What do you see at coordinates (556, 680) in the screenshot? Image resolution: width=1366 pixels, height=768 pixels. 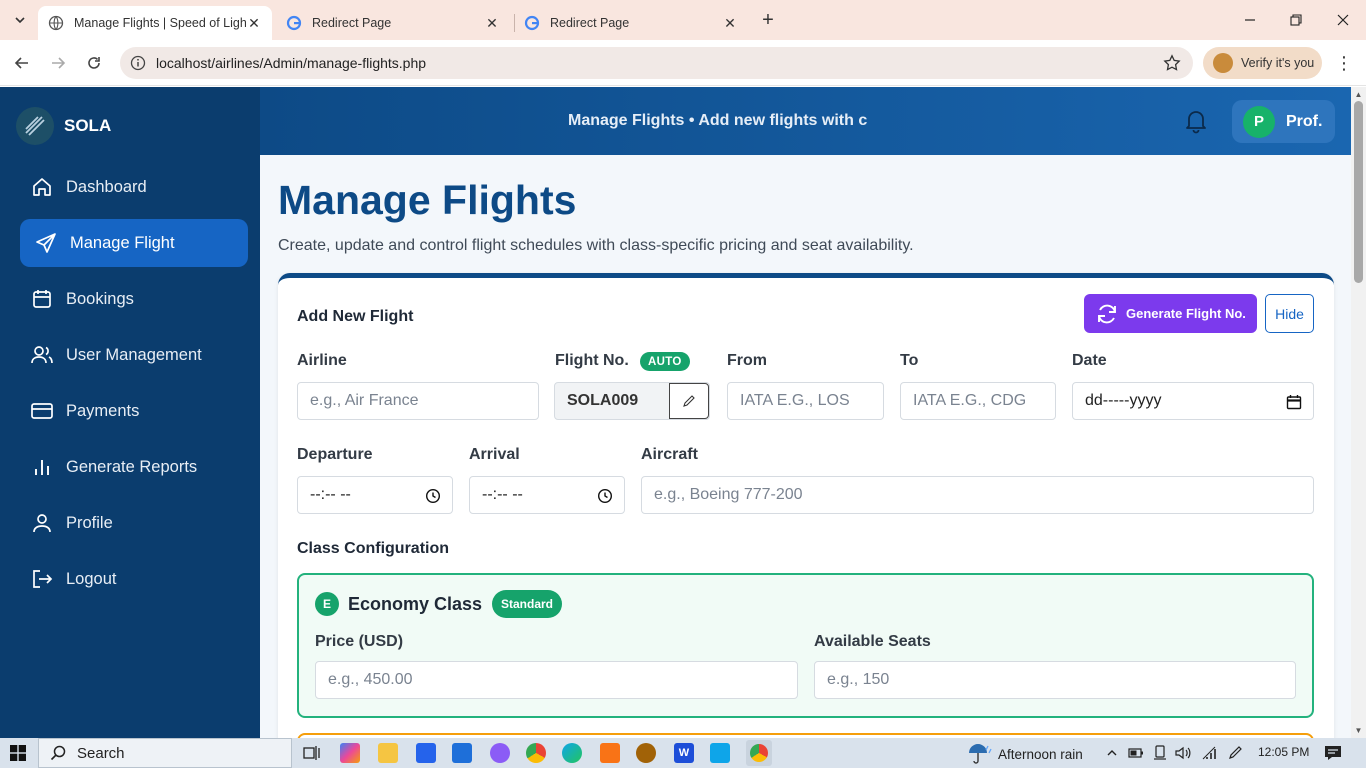 I see `price-input: e.g., 450.00` at bounding box center [556, 680].